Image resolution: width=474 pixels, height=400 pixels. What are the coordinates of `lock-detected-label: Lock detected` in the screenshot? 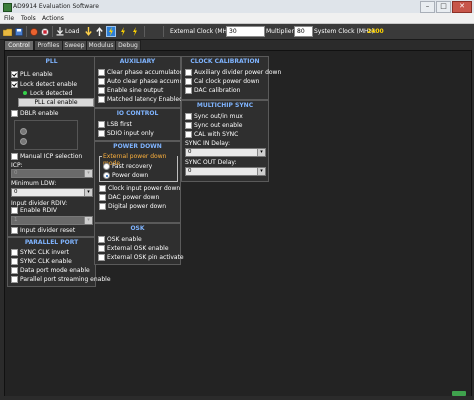 It's located at (51, 93).